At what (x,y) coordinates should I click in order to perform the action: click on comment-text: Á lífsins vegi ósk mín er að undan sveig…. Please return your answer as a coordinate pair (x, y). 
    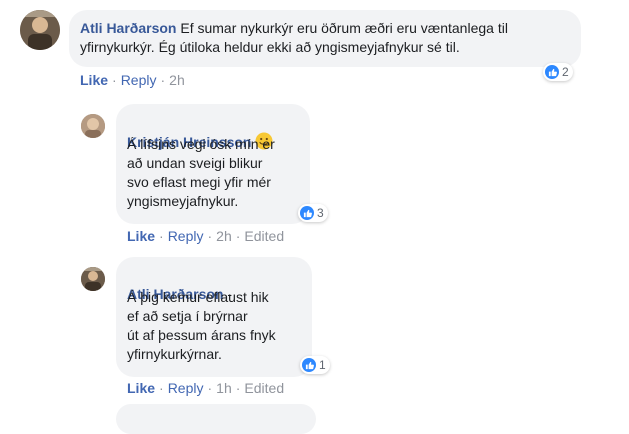
    Looking at the image, I should click on (201, 172).